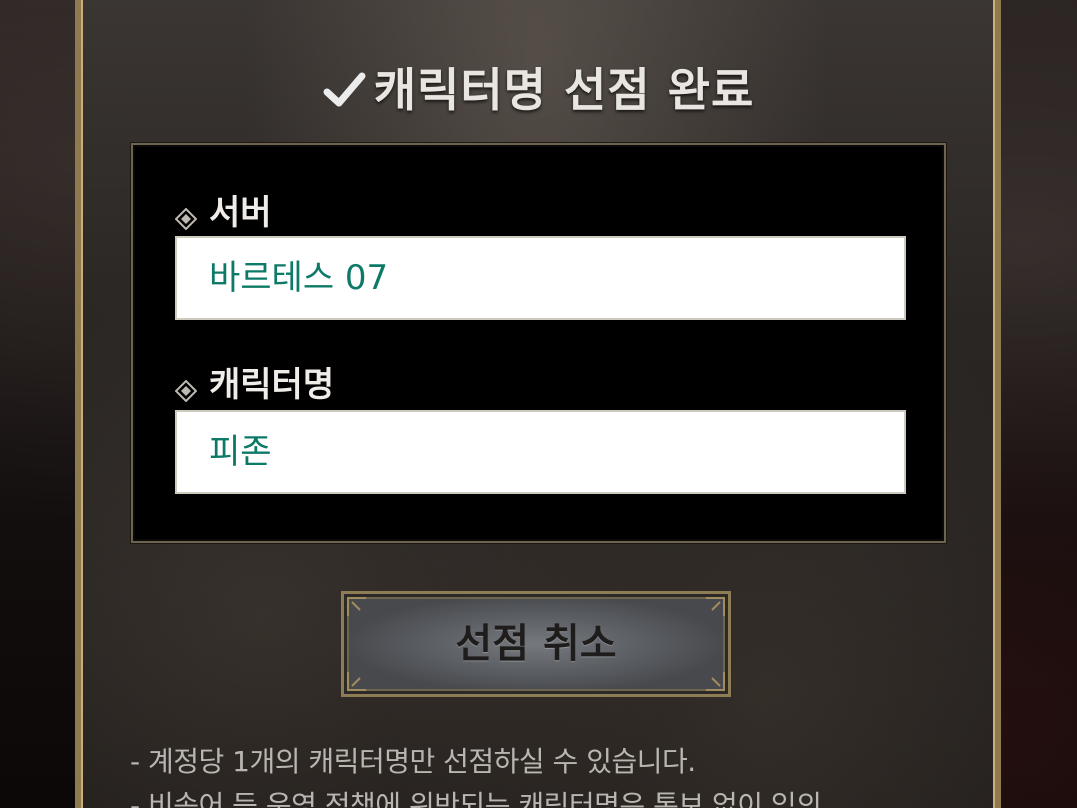 The image size is (1077, 808). Describe the element at coordinates (272, 385) in the screenshot. I see `character-label-text: 캐릭터명` at that location.